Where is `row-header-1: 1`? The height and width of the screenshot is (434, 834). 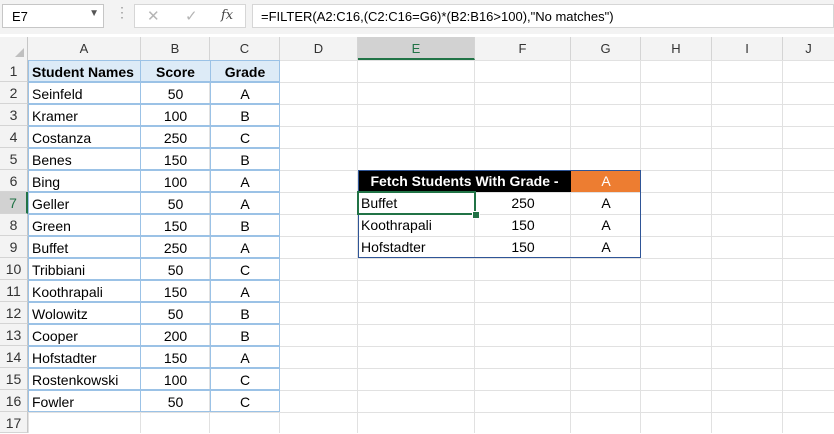 row-header-1: 1 is located at coordinates (14, 71).